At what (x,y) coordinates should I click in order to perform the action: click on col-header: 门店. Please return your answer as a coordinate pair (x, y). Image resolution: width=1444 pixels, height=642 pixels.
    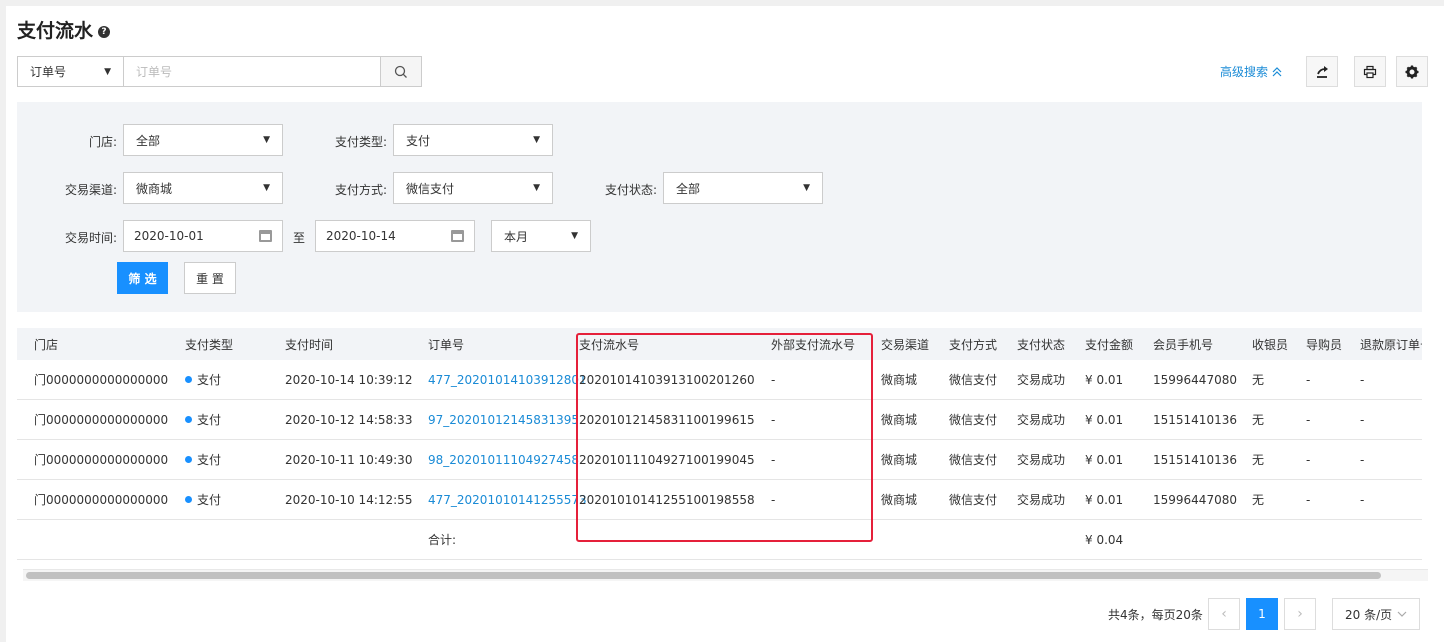
    Looking at the image, I should click on (46, 344).